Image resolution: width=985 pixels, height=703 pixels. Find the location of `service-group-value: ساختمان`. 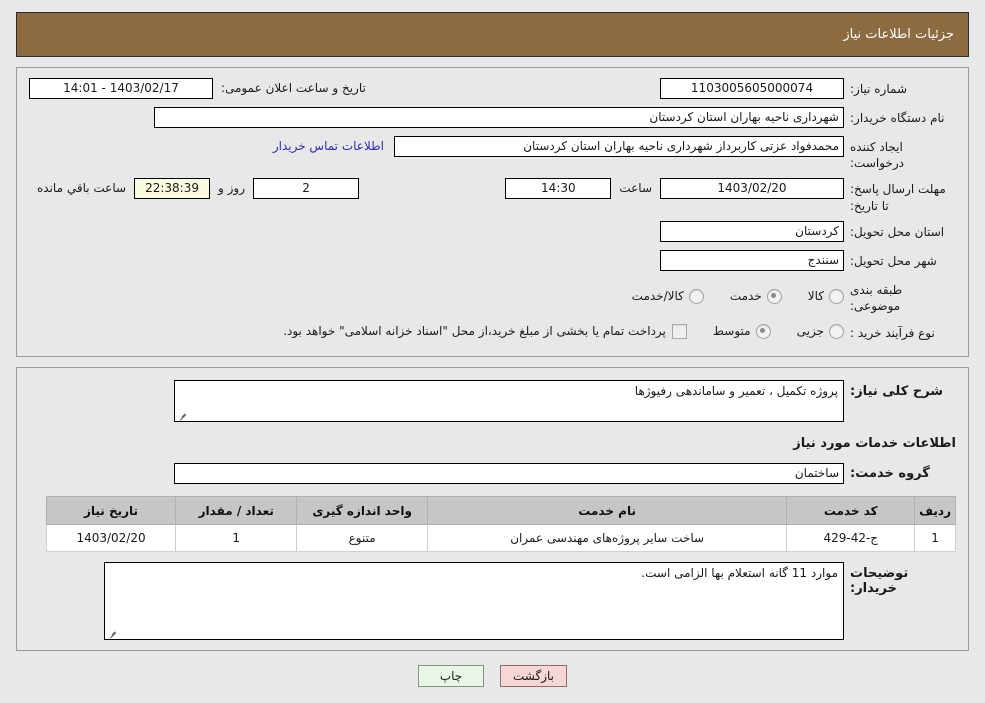

service-group-value: ساختمان is located at coordinates (509, 474).